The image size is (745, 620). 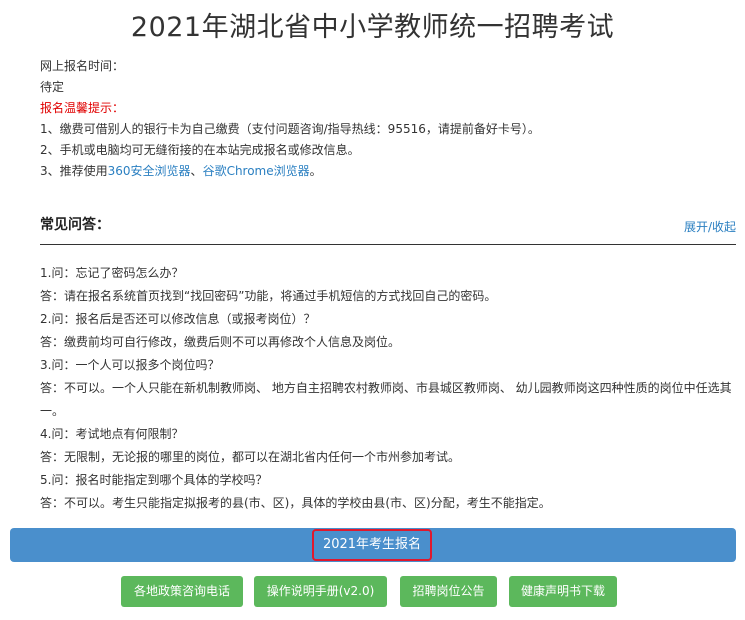 What do you see at coordinates (268, 296) in the screenshot?
I see `faq-answer-1: 答：请在报名系统首页找到“找回密码”功能，将通过手机短信的方式找回自己的密码。` at bounding box center [268, 296].